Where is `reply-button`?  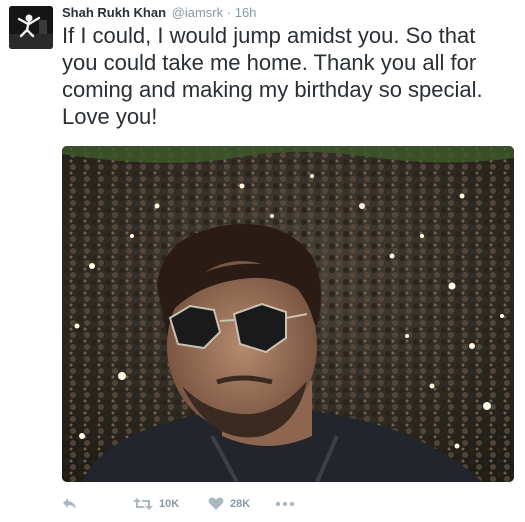 reply-button is located at coordinates (70, 504).